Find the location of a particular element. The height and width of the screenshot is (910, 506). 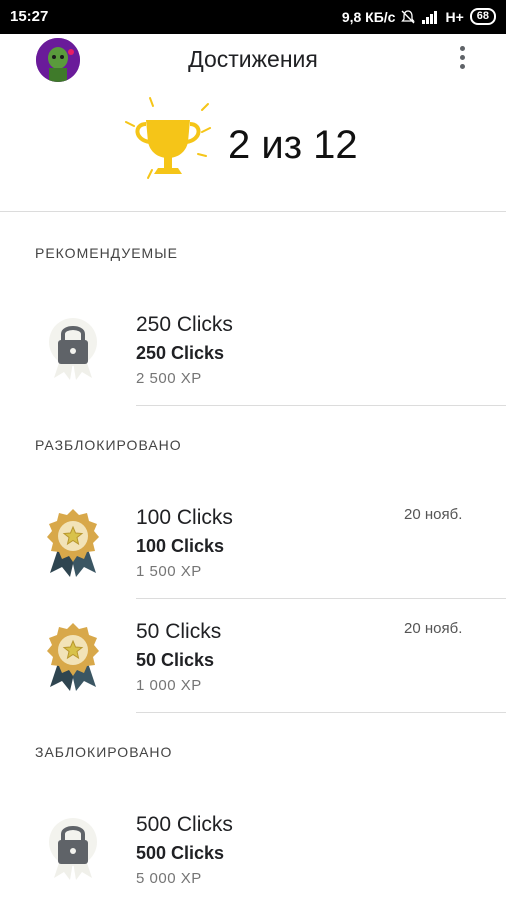

achievements-count: 2 из 12 is located at coordinates (293, 145).